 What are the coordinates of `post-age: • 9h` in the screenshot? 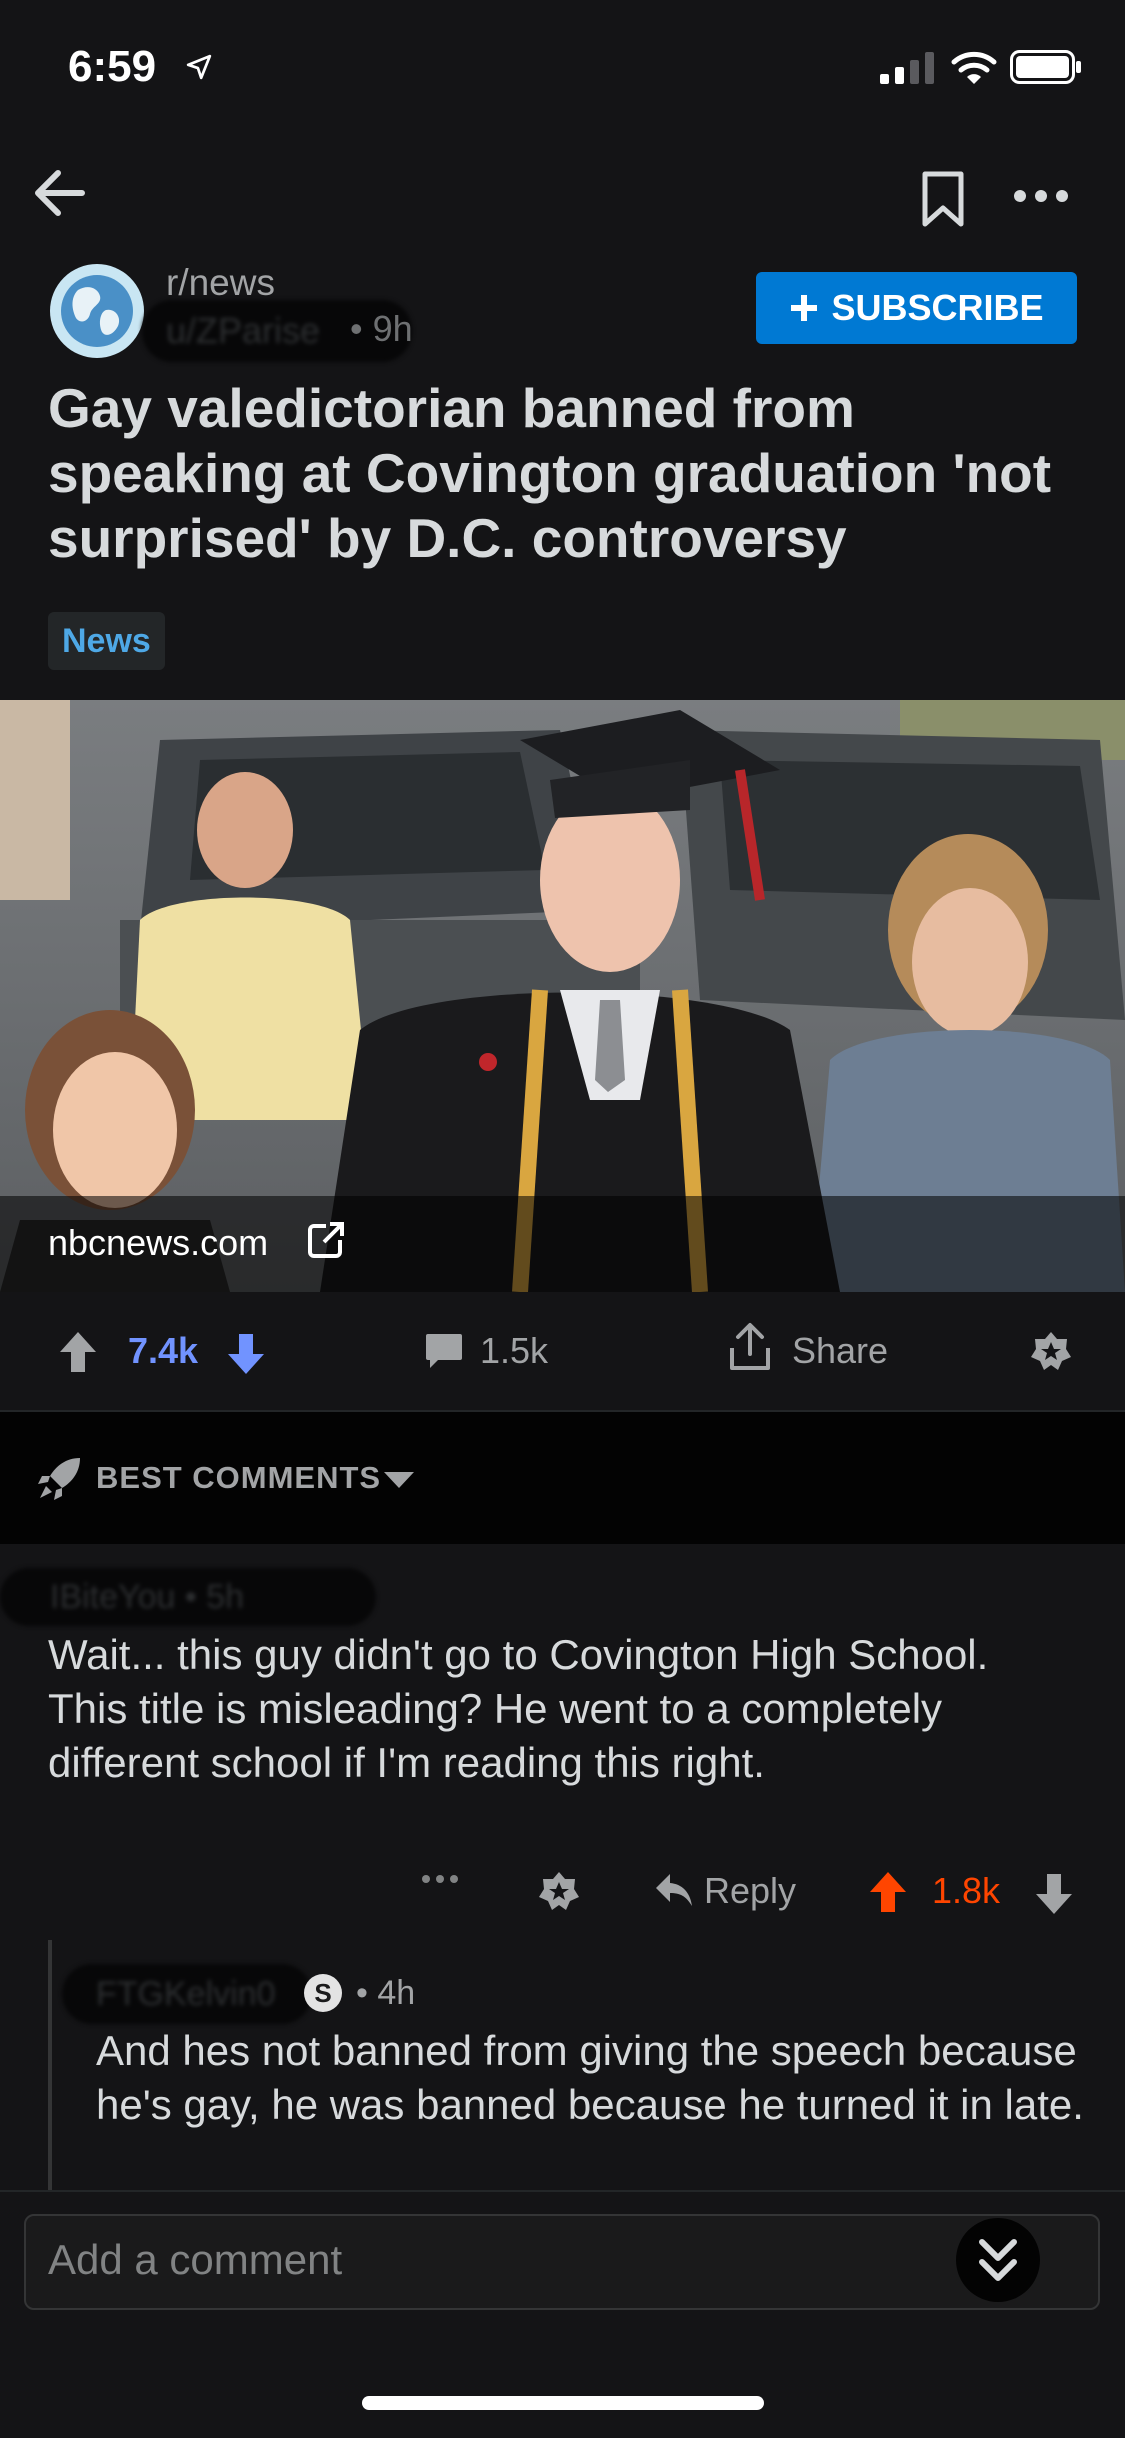 It's located at (381, 328).